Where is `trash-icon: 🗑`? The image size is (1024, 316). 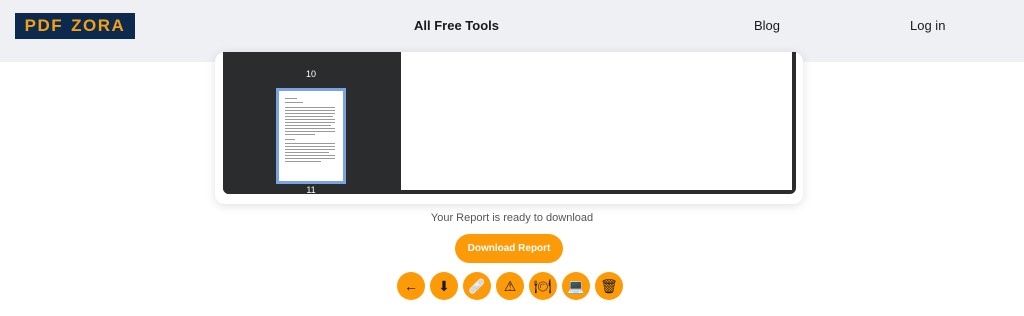 trash-icon: 🗑 is located at coordinates (609, 286).